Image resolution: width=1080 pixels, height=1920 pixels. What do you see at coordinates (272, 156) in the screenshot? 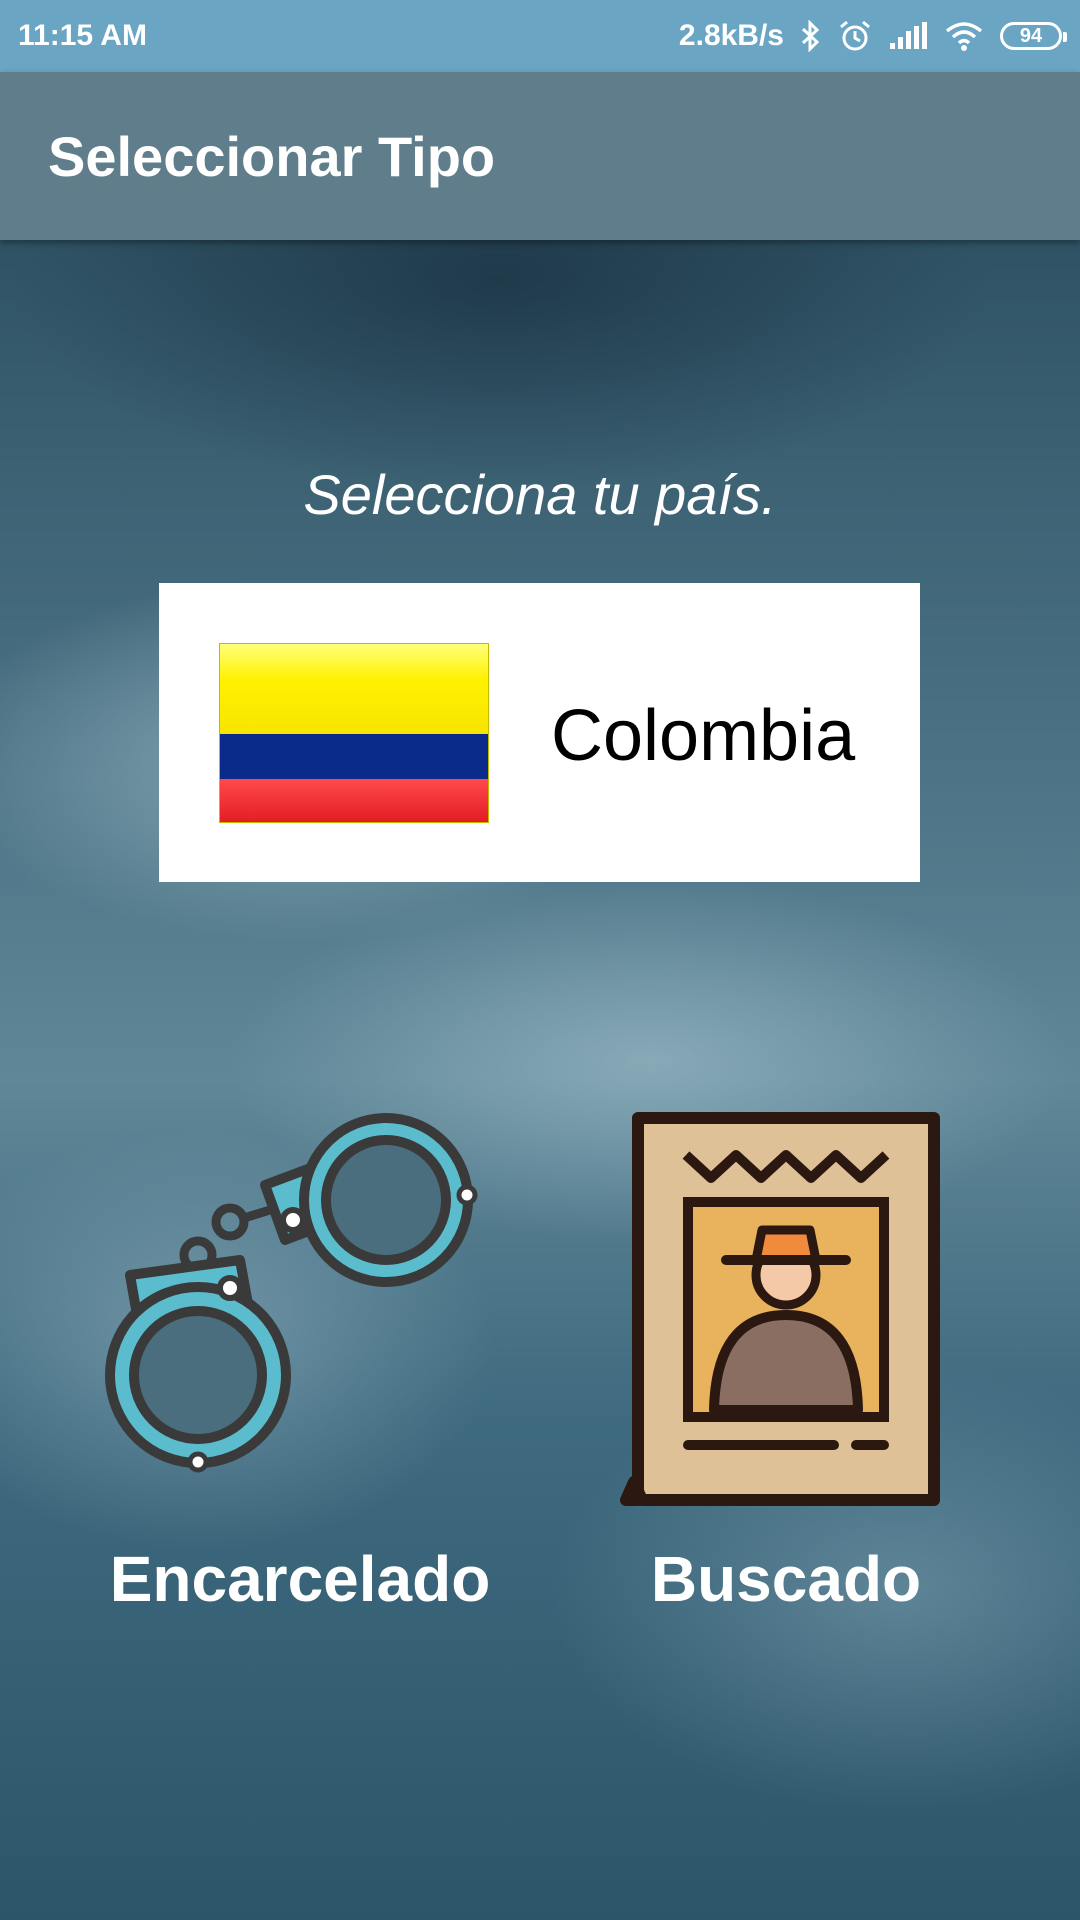
I see `page-title: Seleccionar Tipo` at bounding box center [272, 156].